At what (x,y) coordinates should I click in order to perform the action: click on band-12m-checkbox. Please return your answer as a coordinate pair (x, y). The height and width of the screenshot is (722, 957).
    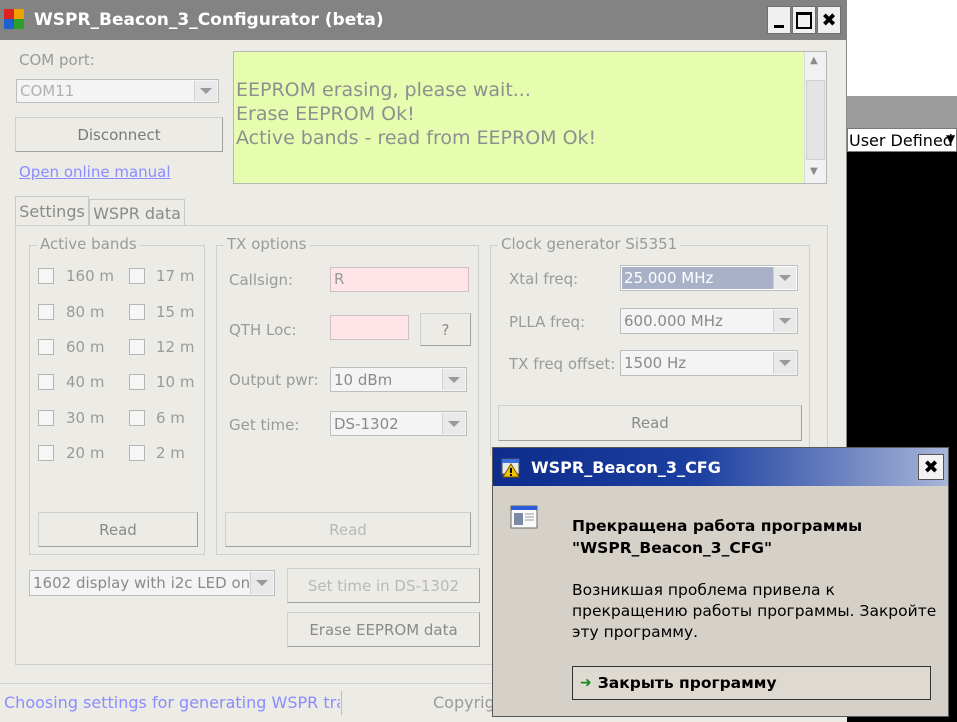
    Looking at the image, I should click on (137, 347).